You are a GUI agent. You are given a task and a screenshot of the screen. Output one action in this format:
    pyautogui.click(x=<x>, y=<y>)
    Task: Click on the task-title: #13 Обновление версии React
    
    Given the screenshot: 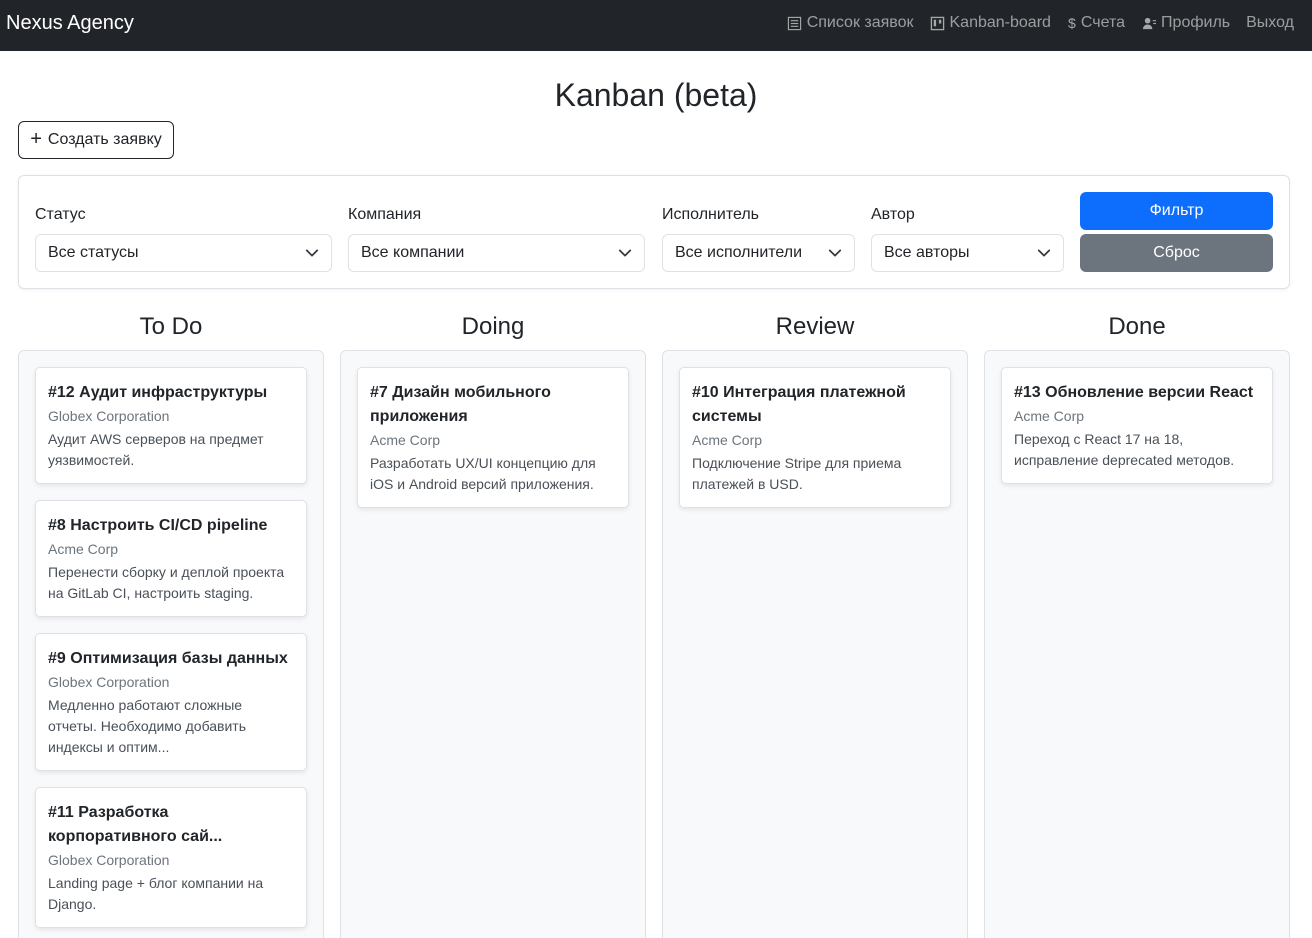 What is the action you would take?
    pyautogui.click(x=1134, y=392)
    